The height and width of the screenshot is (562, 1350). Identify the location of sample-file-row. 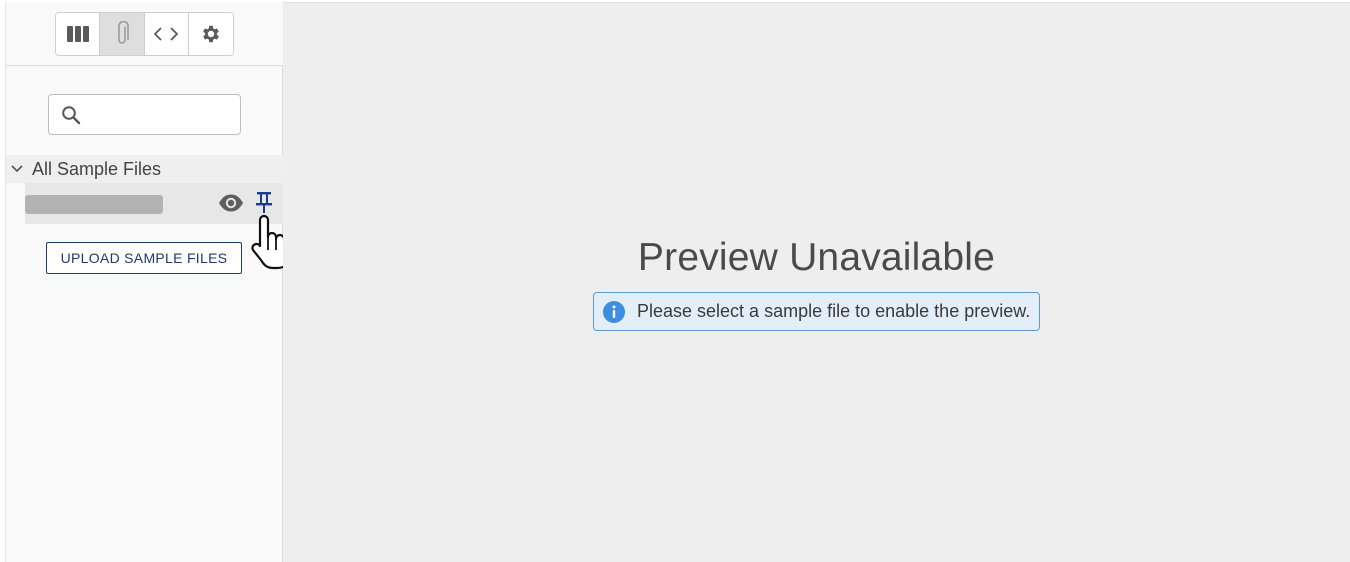
(154, 203).